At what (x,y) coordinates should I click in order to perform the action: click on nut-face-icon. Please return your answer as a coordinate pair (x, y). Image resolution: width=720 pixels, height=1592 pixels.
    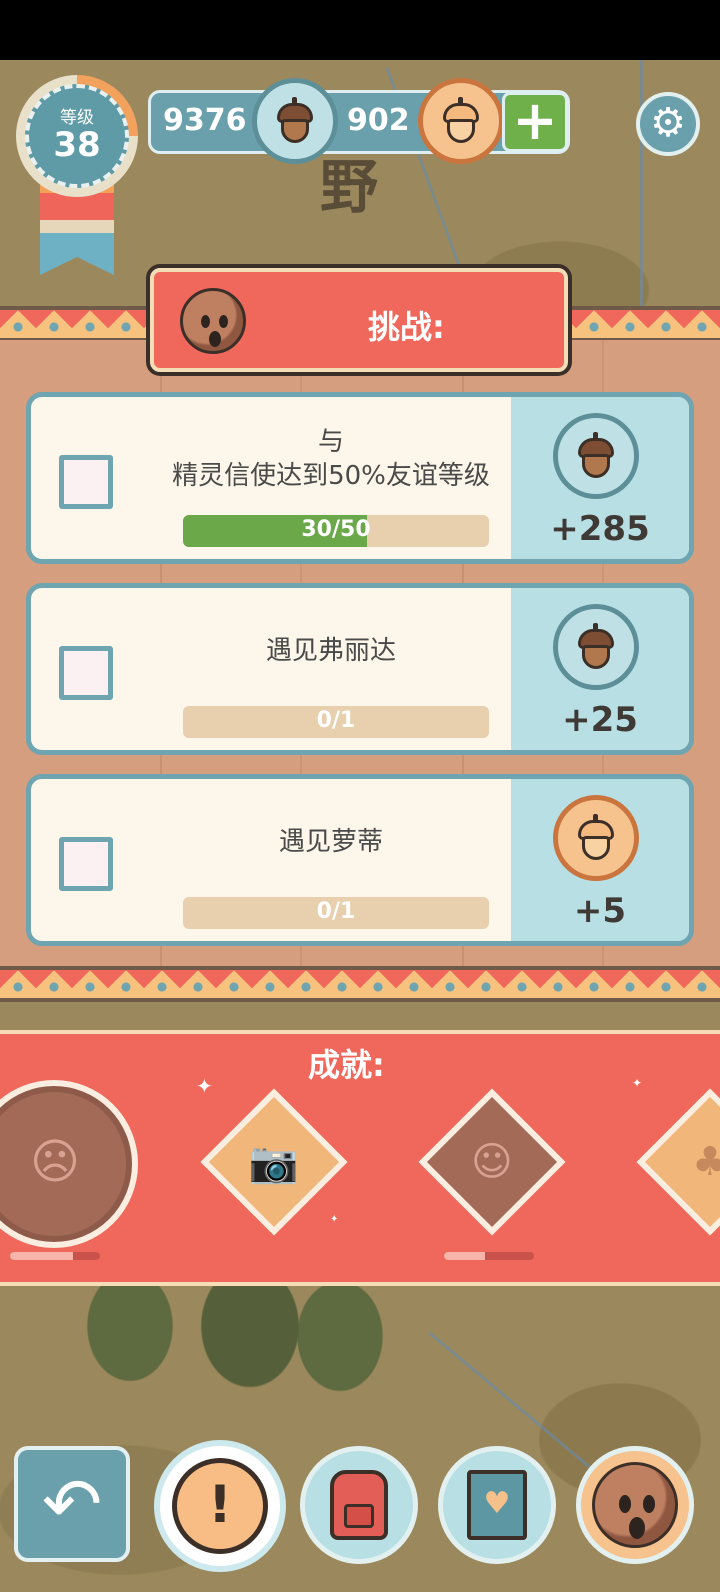
    Looking at the image, I should click on (213, 321).